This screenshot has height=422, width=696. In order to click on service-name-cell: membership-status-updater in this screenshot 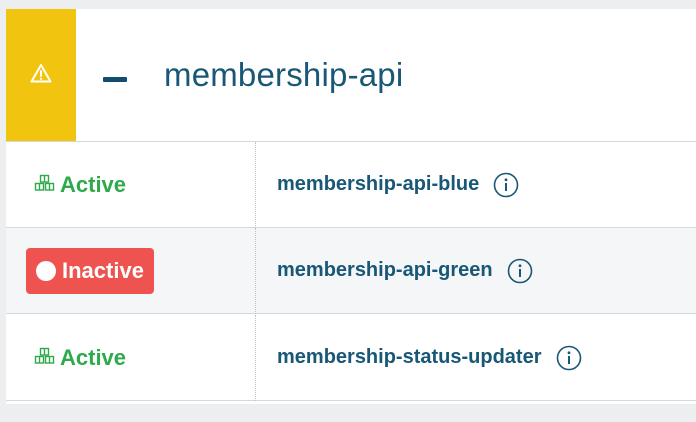, I will do `click(429, 357)`.